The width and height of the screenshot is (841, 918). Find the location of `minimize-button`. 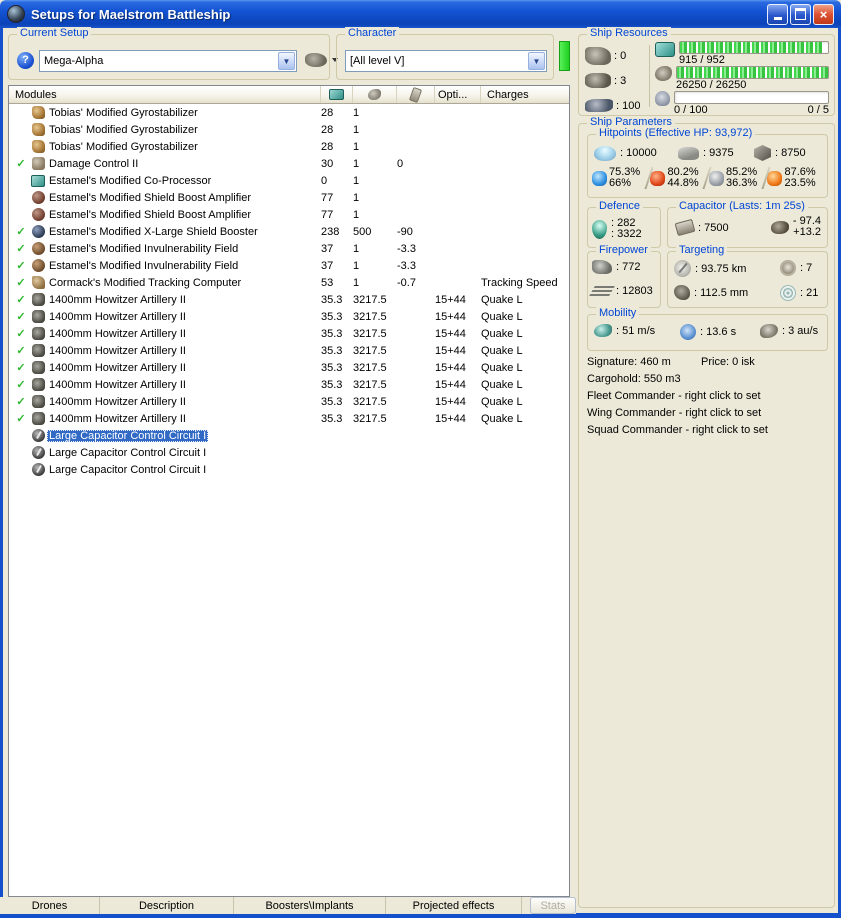

minimize-button is located at coordinates (777, 14).